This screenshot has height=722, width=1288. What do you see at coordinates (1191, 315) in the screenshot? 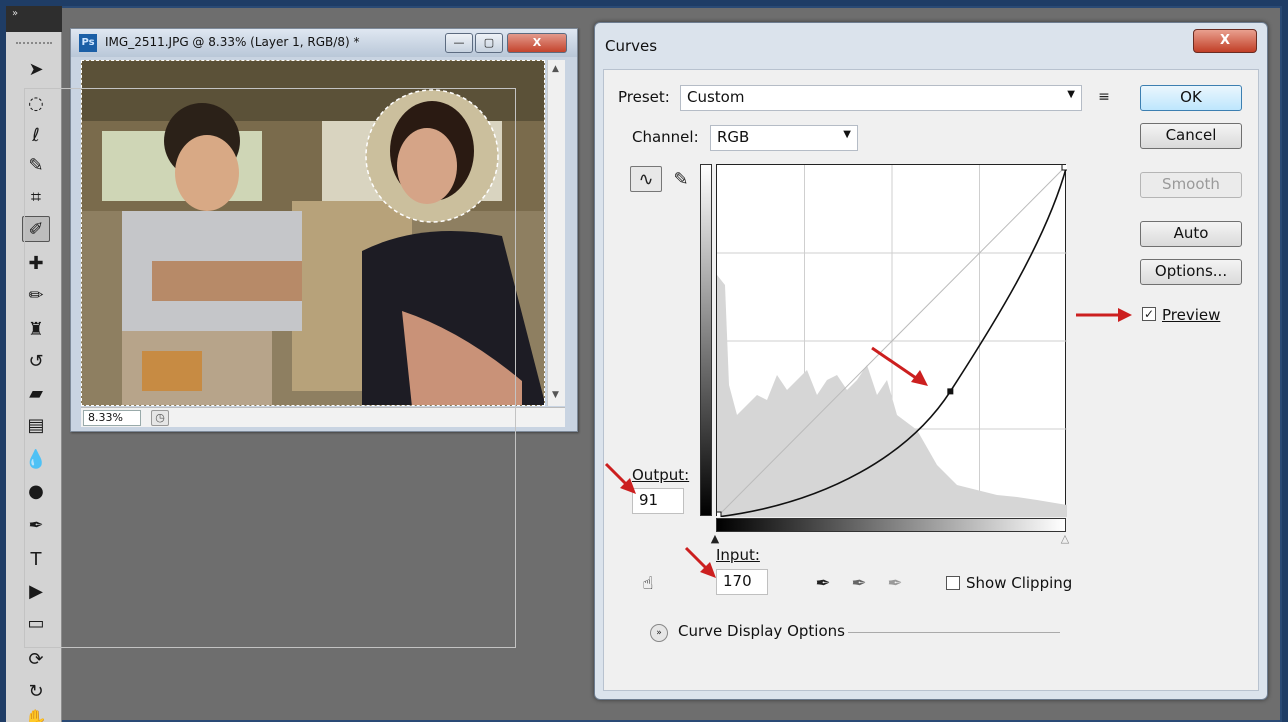
I see `preview-label: Preview` at bounding box center [1191, 315].